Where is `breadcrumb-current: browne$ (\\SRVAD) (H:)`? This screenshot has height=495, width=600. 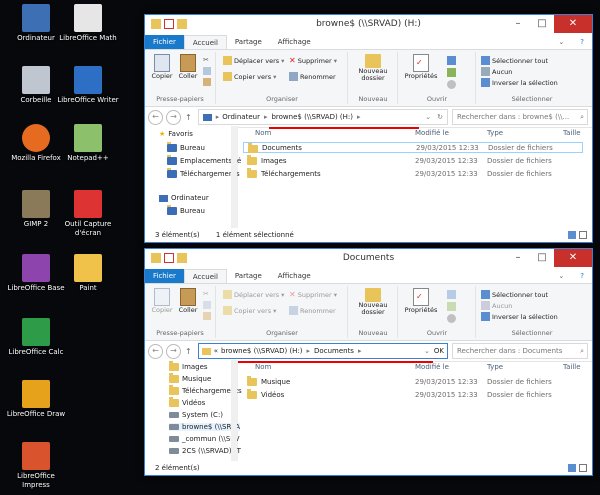
breadcrumb-current: browne$ (\\SRVAD) (H:) is located at coordinates (312, 117).